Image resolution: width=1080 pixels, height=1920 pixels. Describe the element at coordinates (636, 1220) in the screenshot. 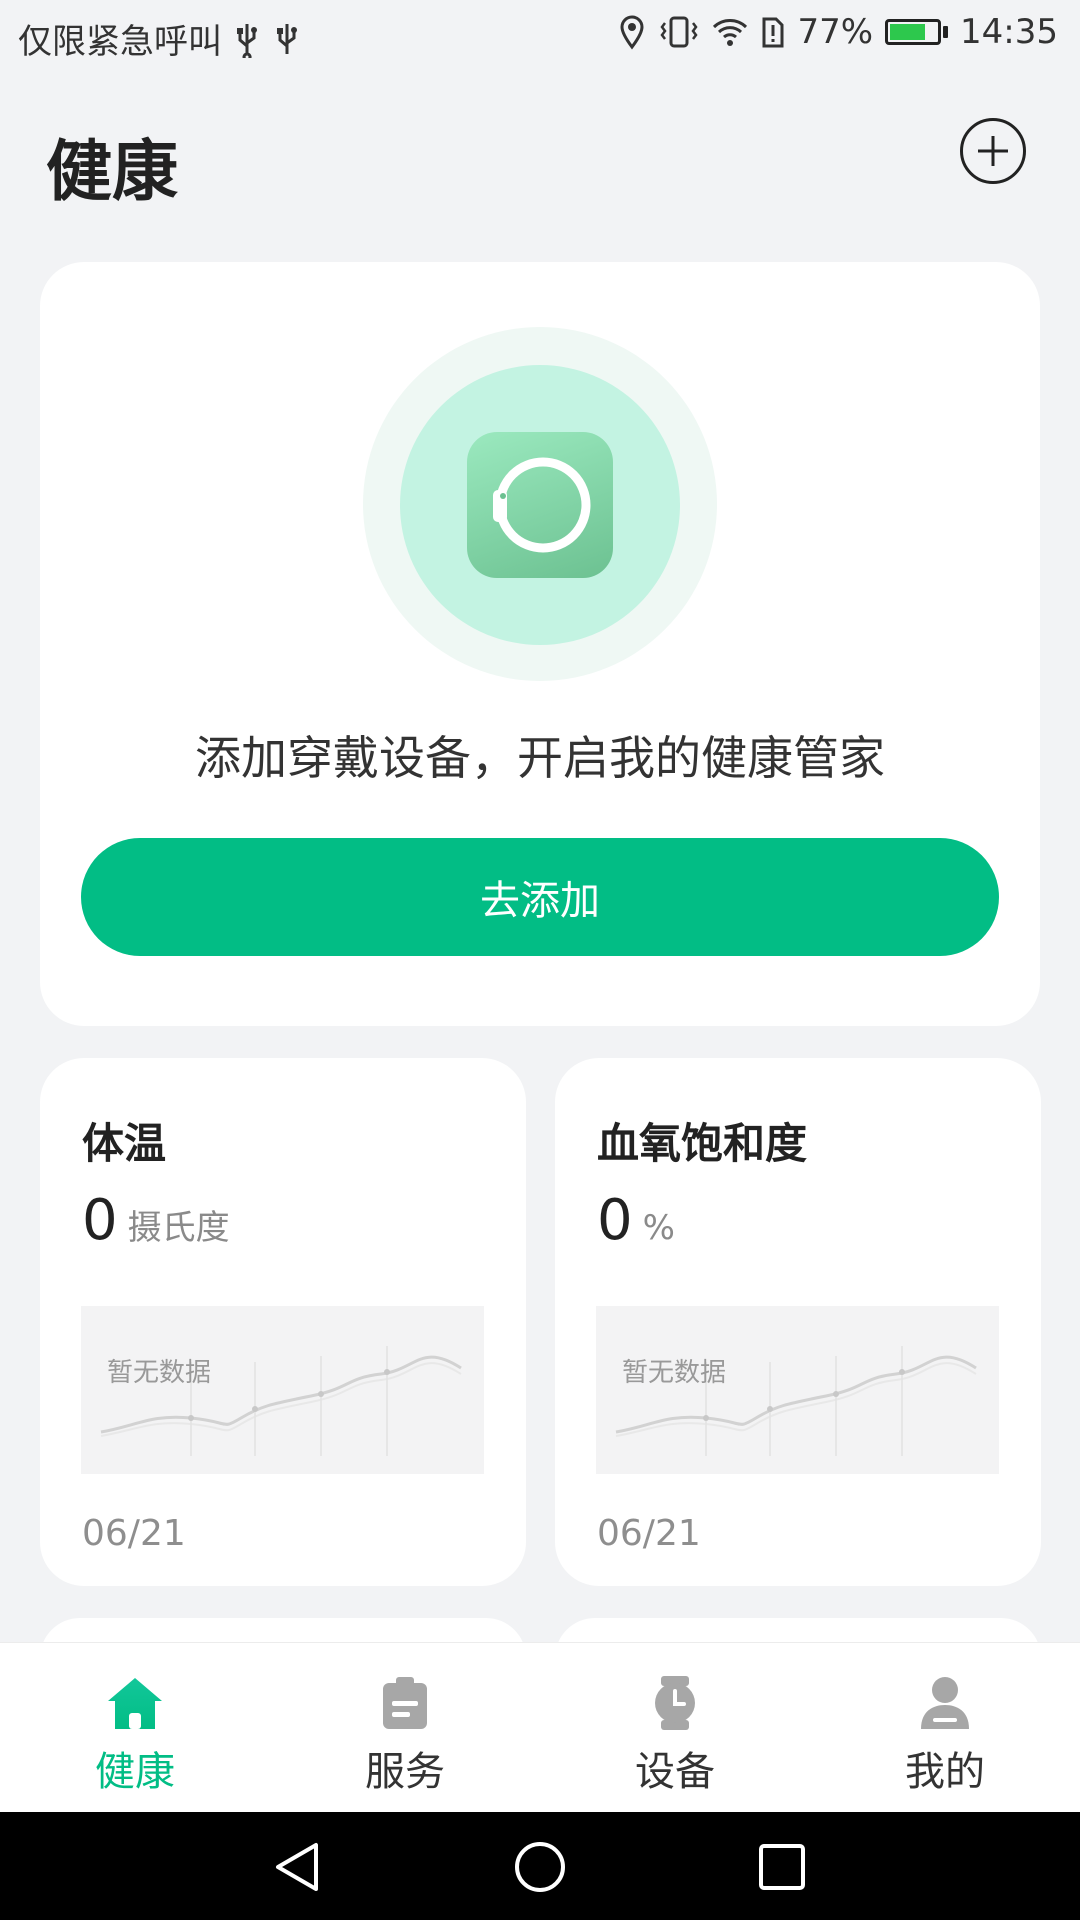

I see `metric-value: 0 %` at that location.